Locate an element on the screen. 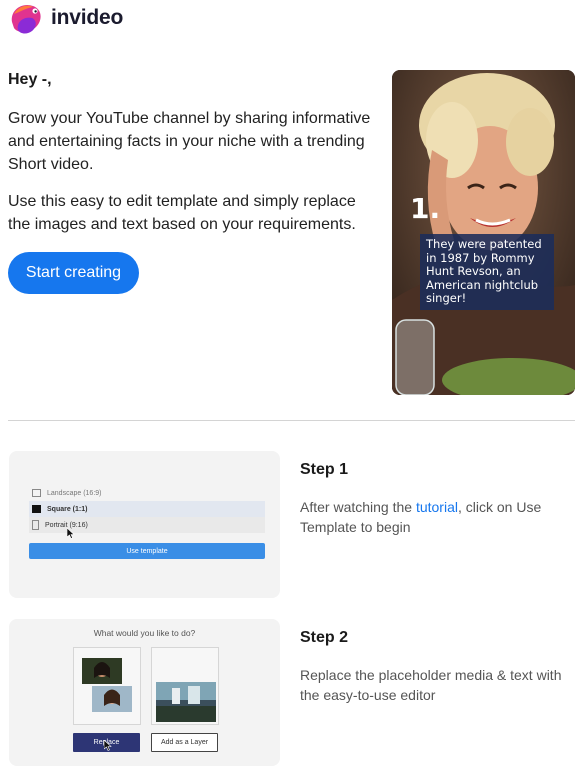 This screenshot has height=774, width=580. brand-logo: invideo is located at coordinates (64, 18).